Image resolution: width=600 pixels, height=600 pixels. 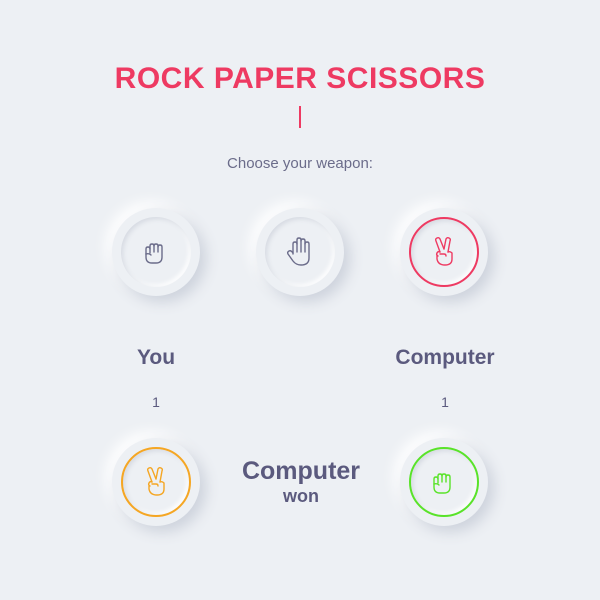 What do you see at coordinates (156, 402) in the screenshot?
I see `player-you-score: 1` at bounding box center [156, 402].